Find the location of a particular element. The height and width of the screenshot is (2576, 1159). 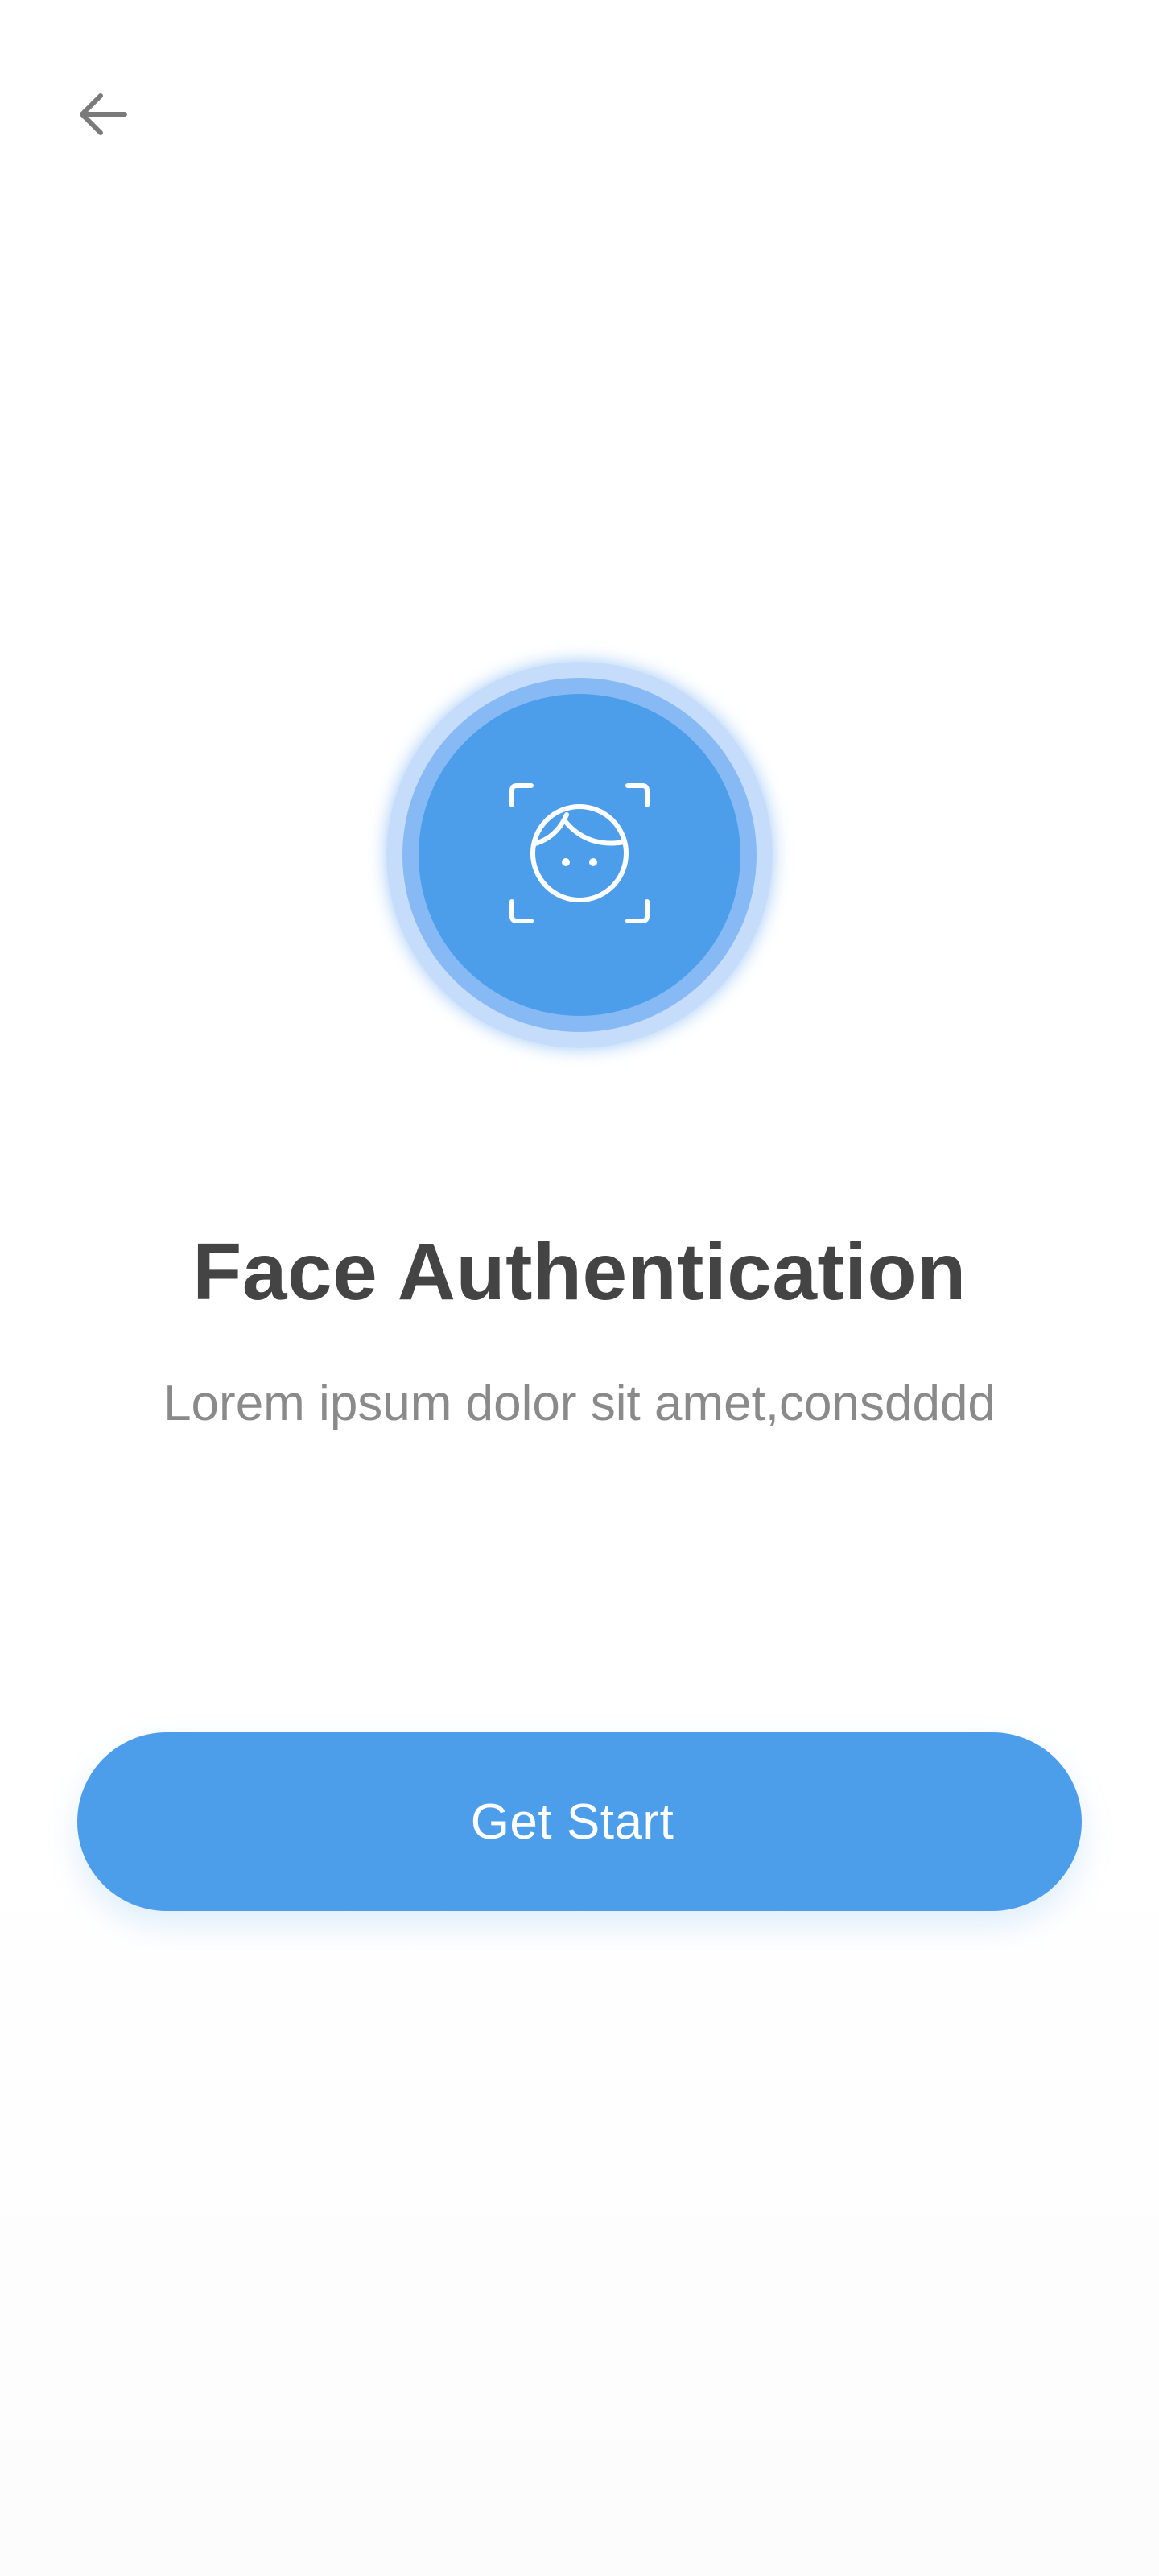

page-title: Face Authentication is located at coordinates (579, 1272).